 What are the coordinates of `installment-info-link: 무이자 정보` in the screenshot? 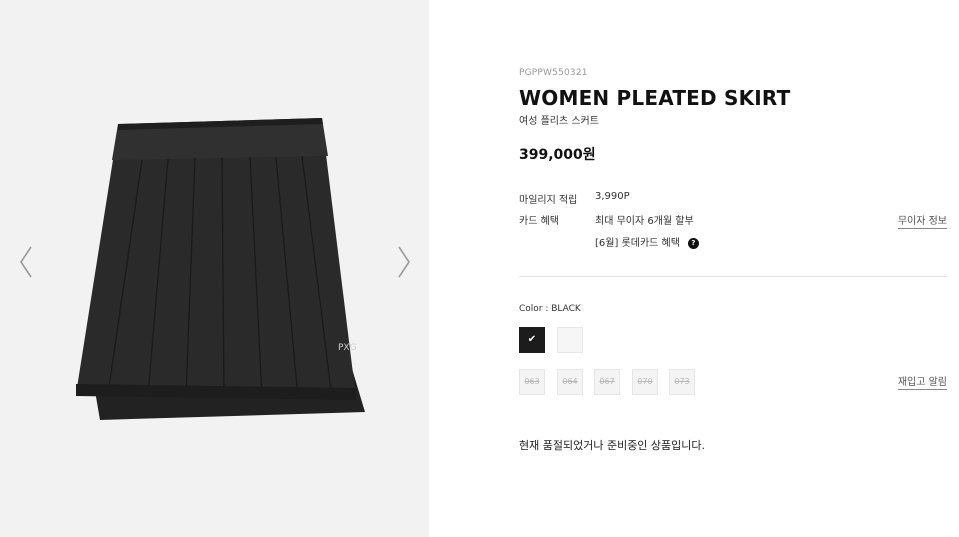 It's located at (922, 220).